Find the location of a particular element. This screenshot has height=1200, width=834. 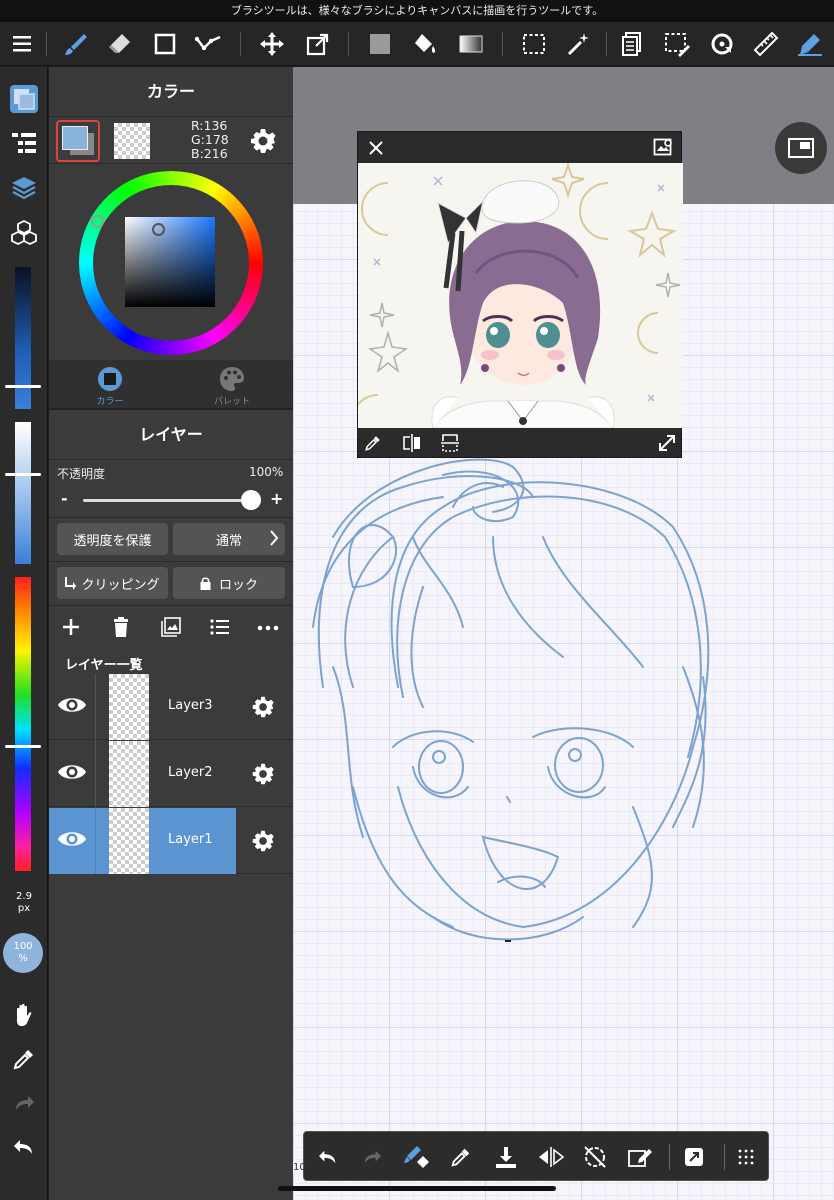

layer-opacity-slider is located at coordinates (168, 500).